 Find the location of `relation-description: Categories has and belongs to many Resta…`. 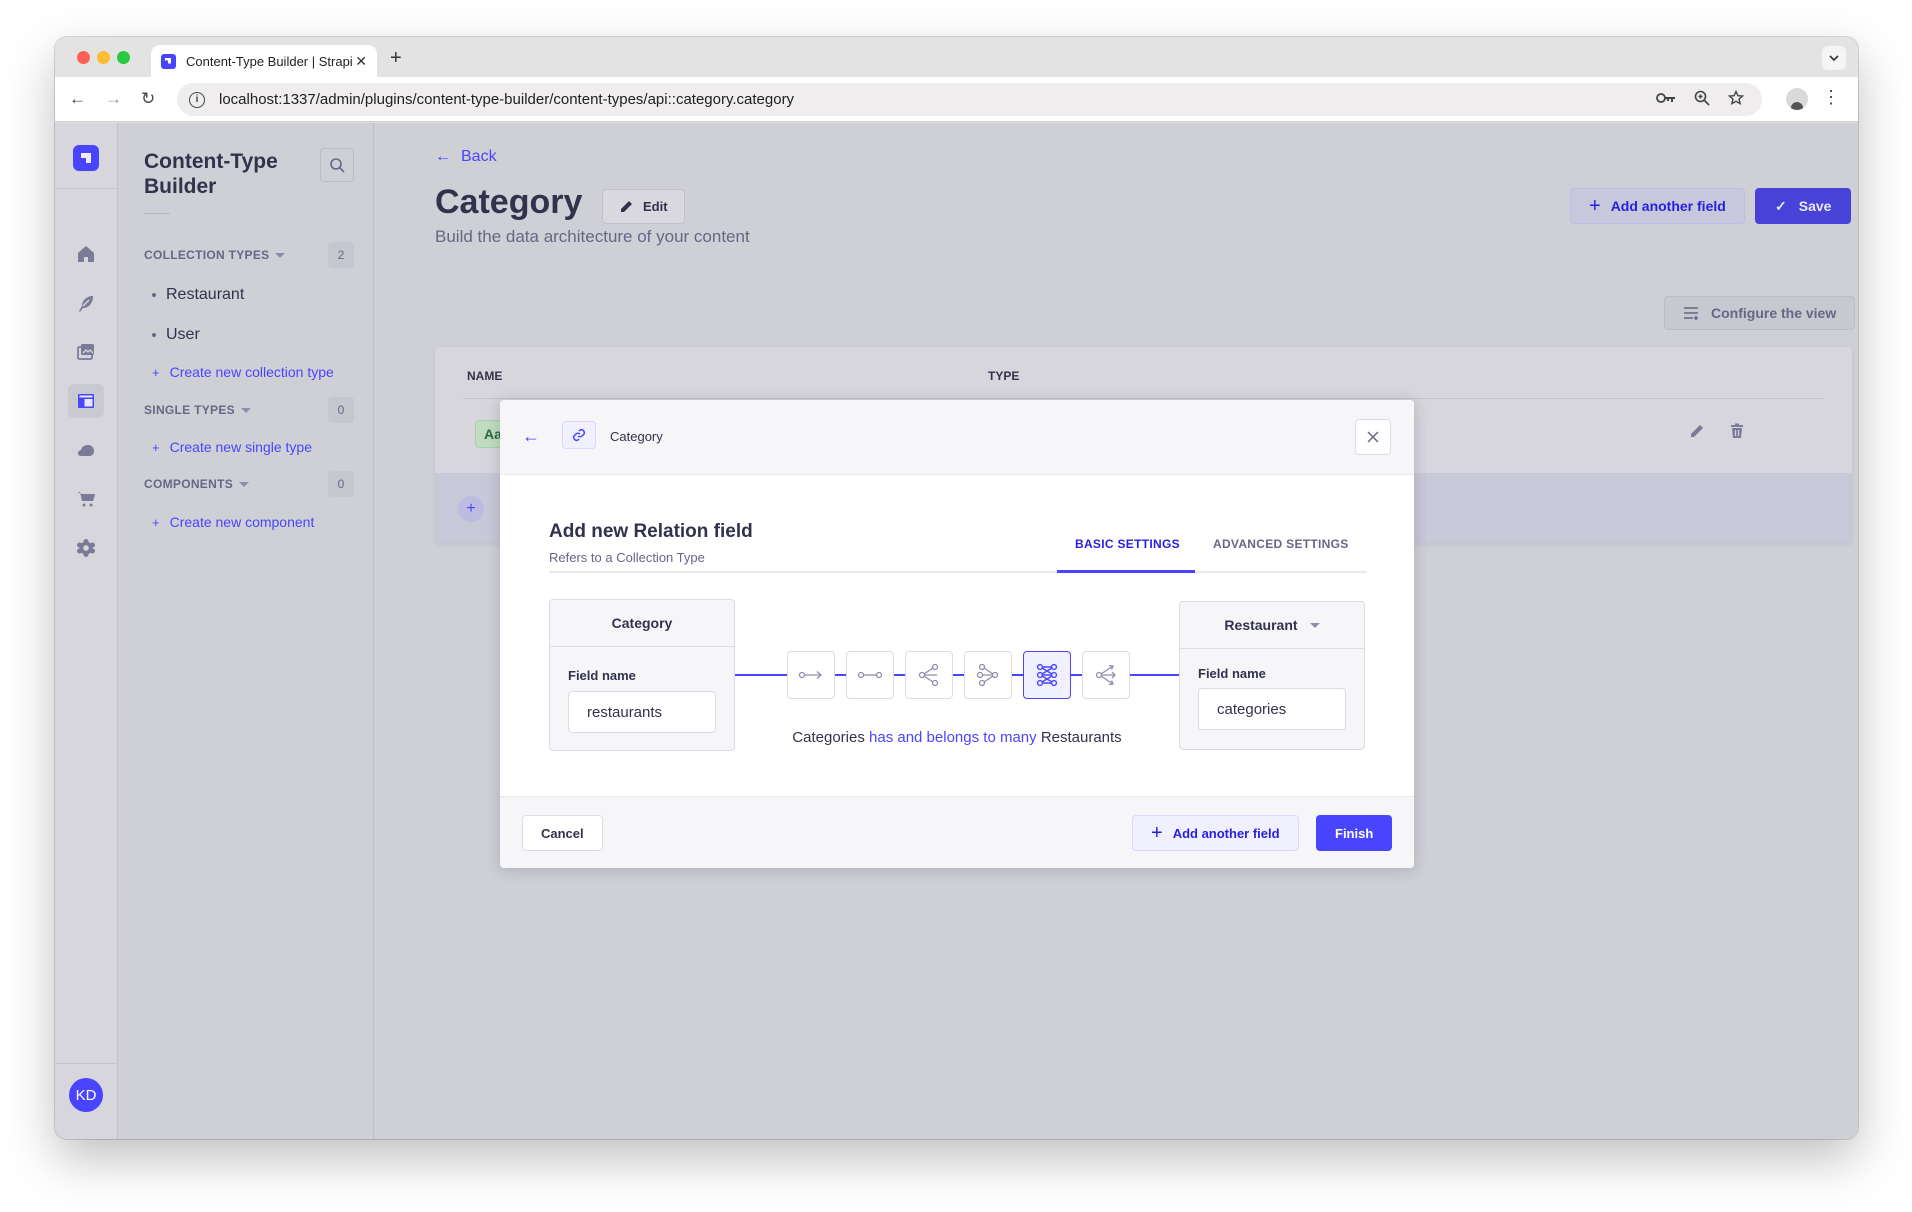

relation-description: Categories has and belongs to many Resta… is located at coordinates (957, 737).